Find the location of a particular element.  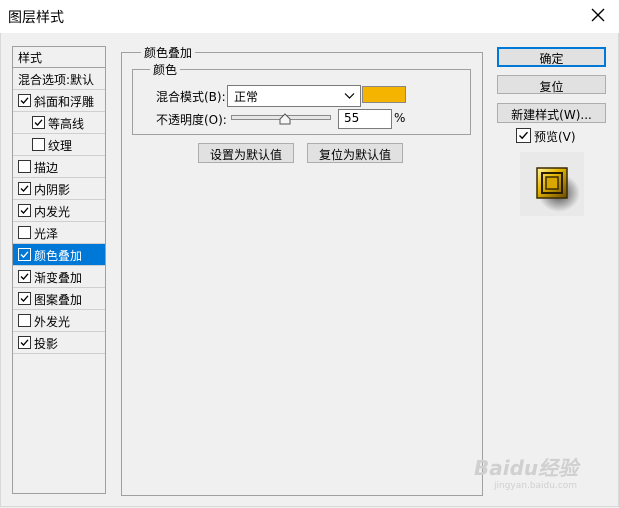

style-list-item: 纹理 is located at coordinates (59, 145).